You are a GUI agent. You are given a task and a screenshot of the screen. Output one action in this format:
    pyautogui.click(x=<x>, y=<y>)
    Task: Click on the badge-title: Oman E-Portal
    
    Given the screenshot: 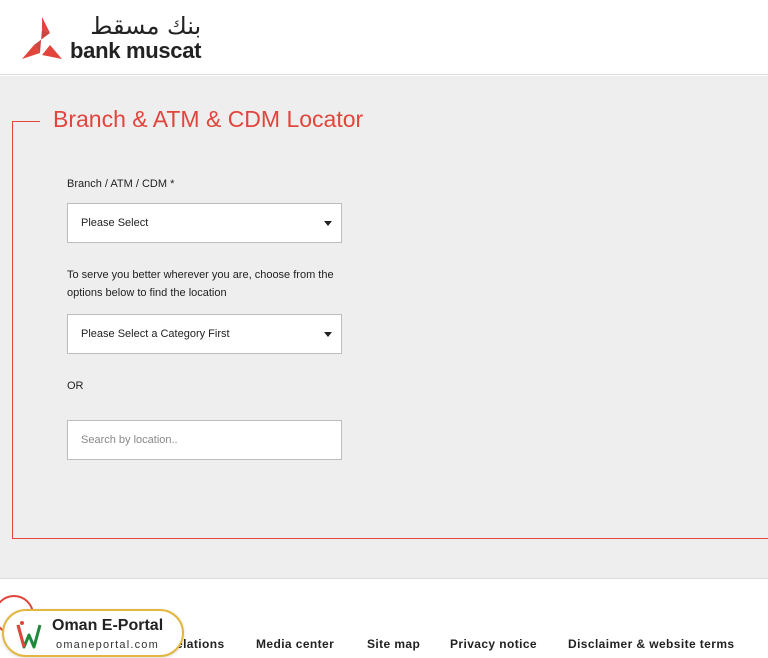 What is the action you would take?
    pyautogui.click(x=108, y=625)
    